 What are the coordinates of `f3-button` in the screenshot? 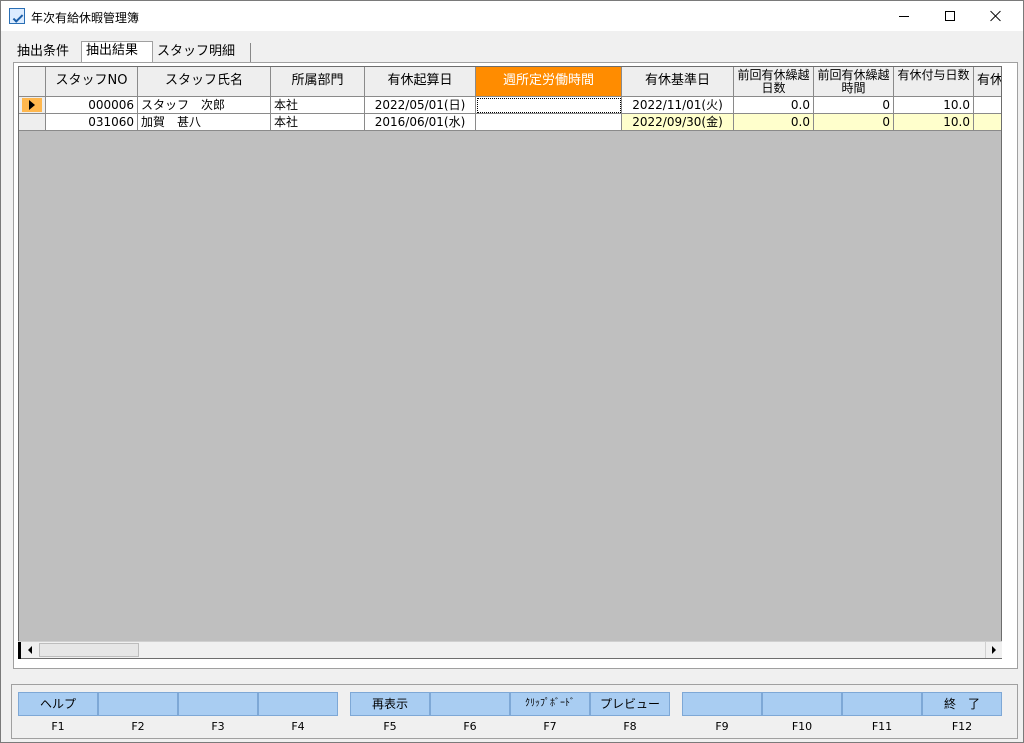 It's located at (218, 704).